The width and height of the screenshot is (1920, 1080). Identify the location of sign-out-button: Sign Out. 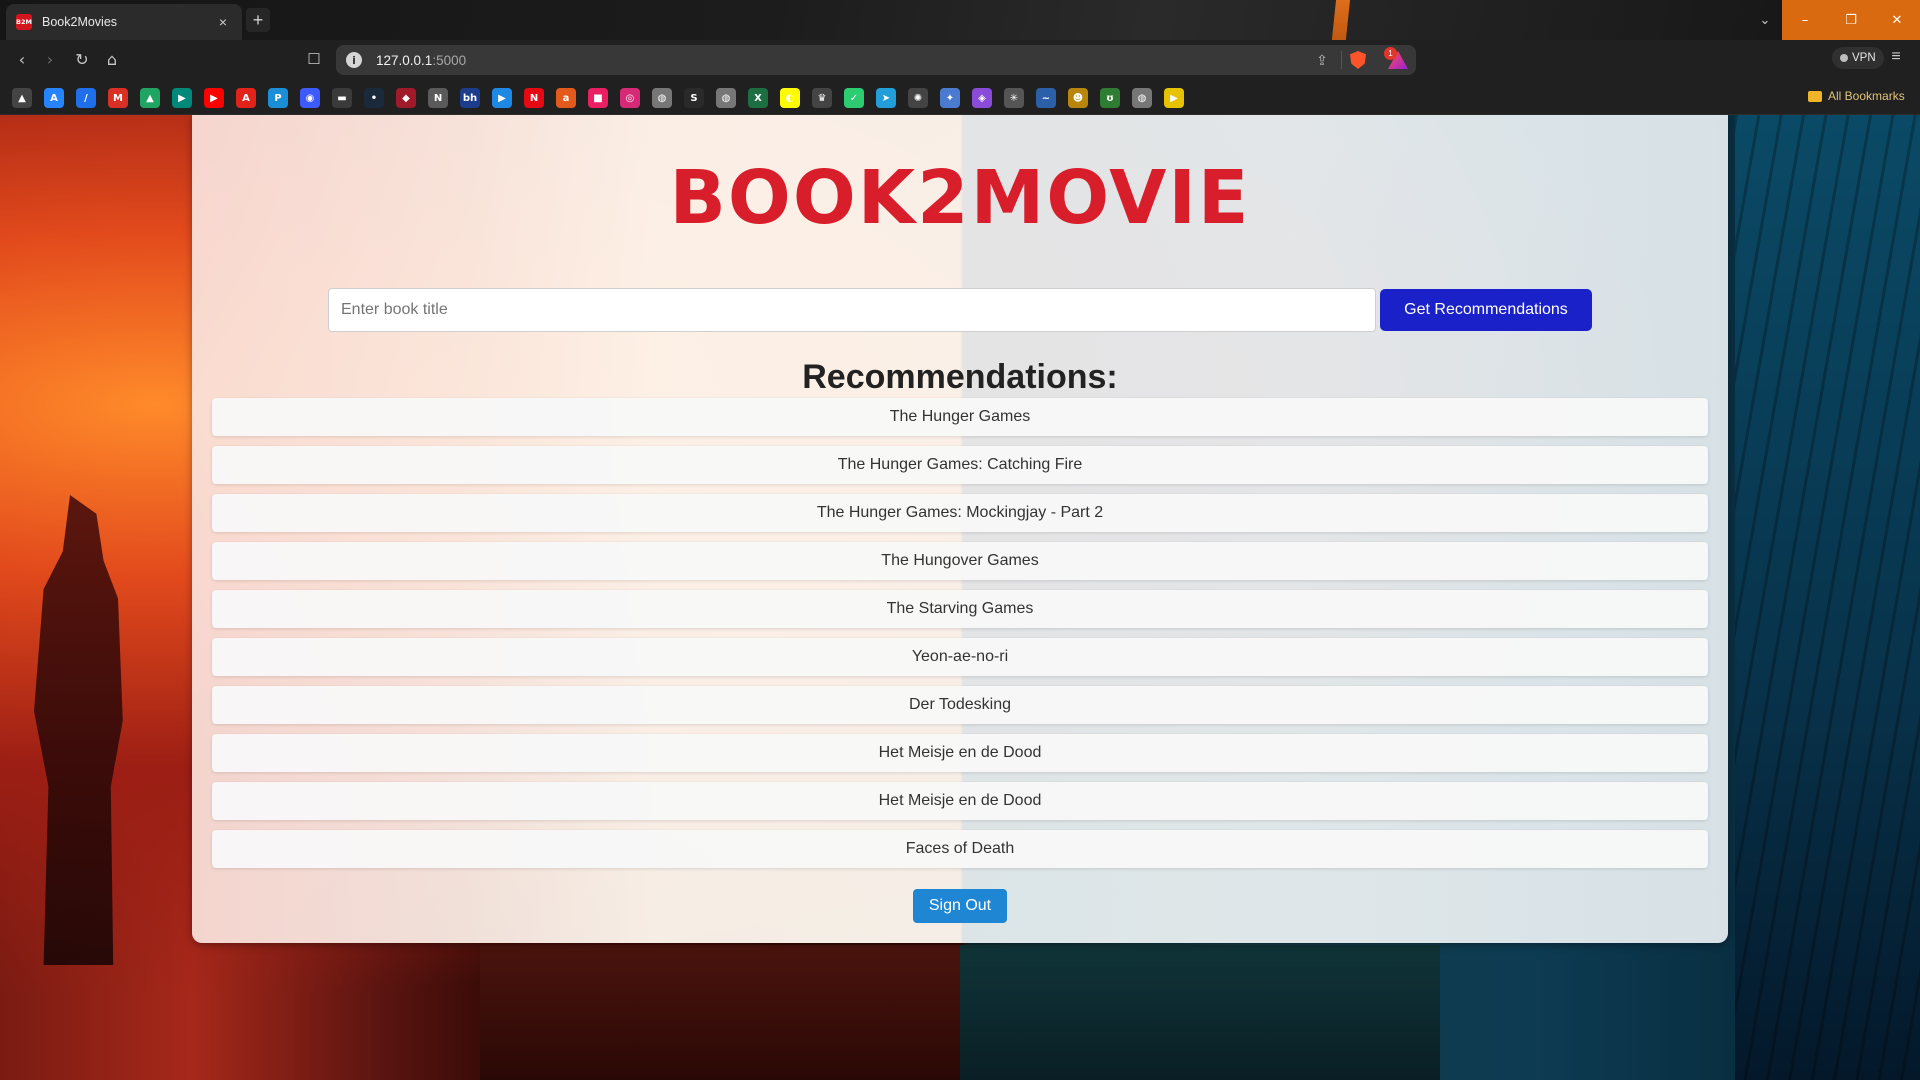
(960, 906).